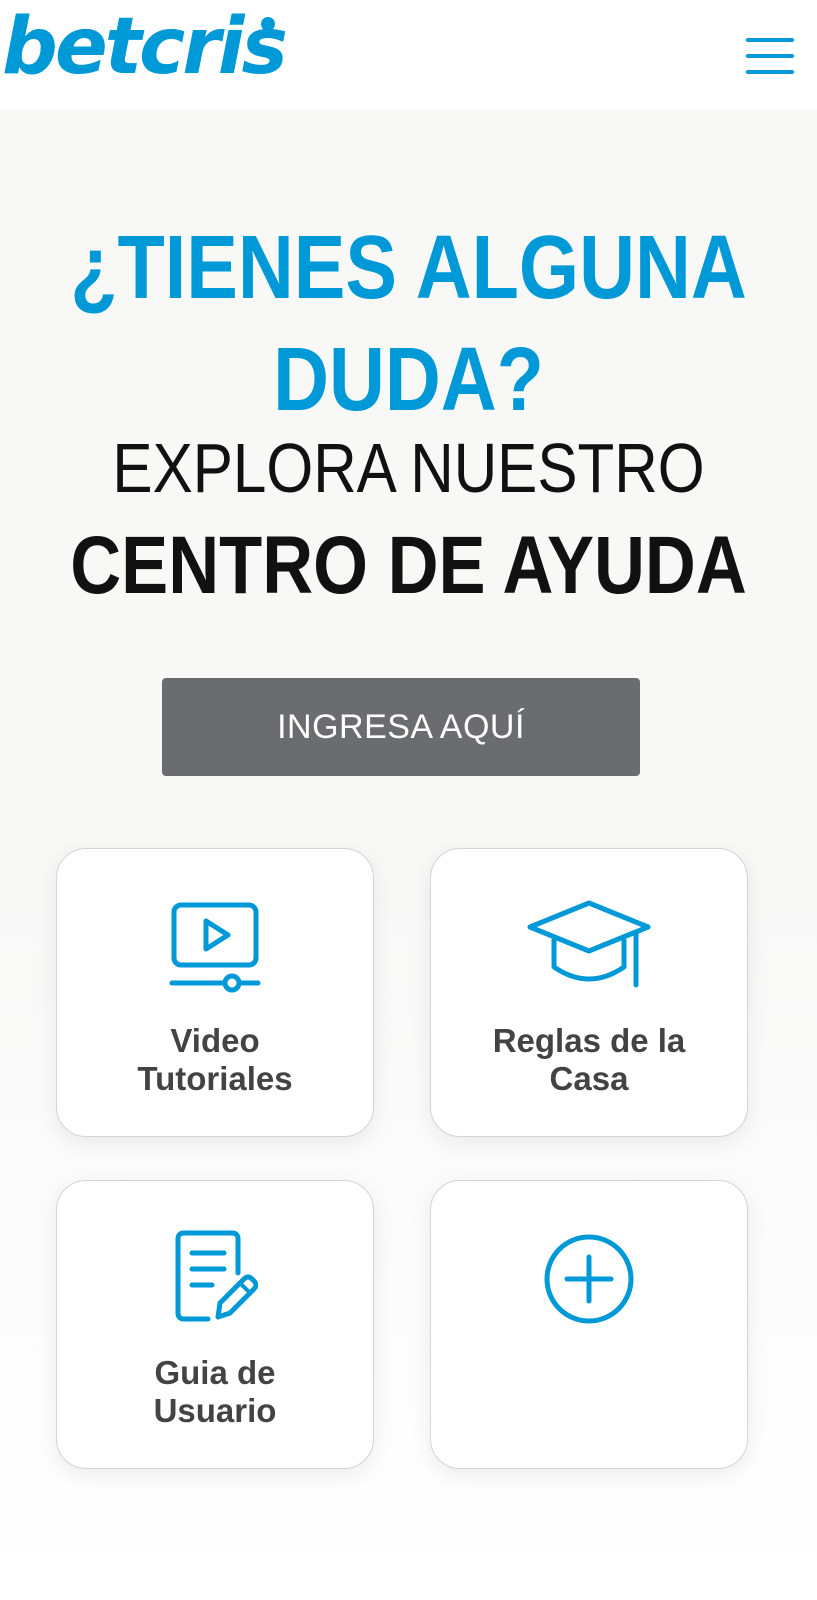 Image resolution: width=817 pixels, height=1600 pixels. I want to click on graduation-cap-icon, so click(589, 944).